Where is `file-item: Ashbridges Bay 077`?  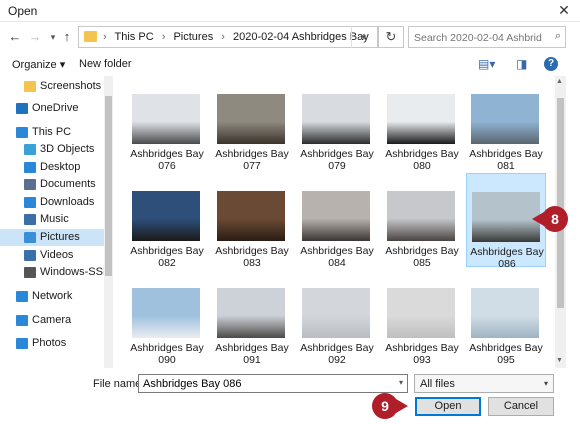 file-item: Ashbridges Bay 077 is located at coordinates (252, 124).